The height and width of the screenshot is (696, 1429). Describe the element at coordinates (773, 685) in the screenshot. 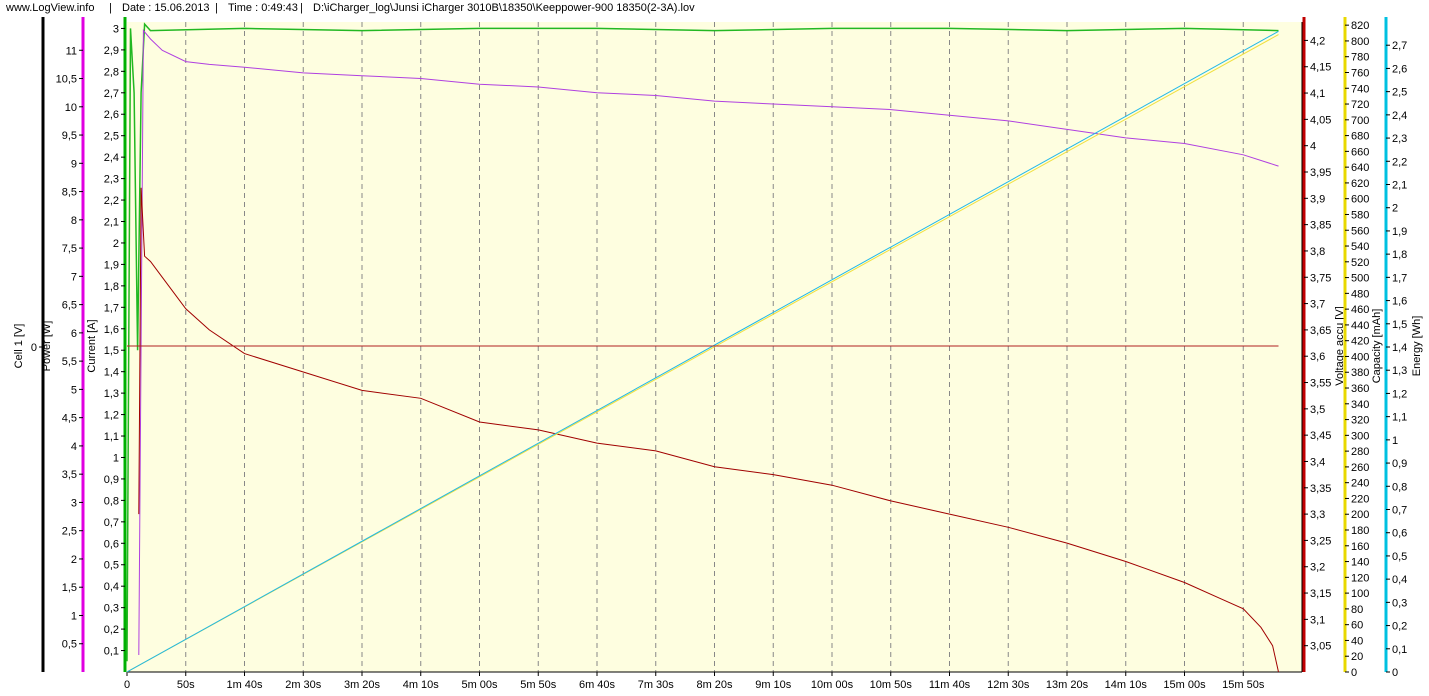

I see `x-tick-label: 9m 10s` at that location.